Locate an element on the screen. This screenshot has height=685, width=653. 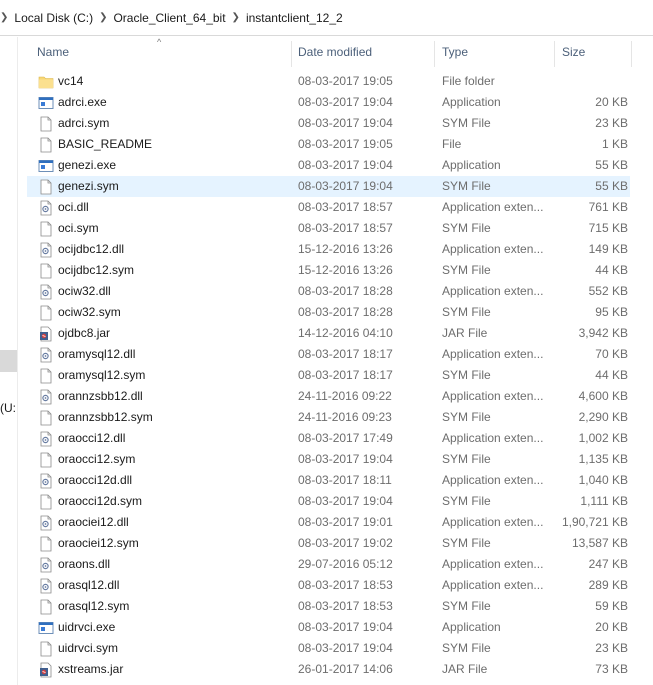
file-size: 95 KB is located at coordinates (611, 312).